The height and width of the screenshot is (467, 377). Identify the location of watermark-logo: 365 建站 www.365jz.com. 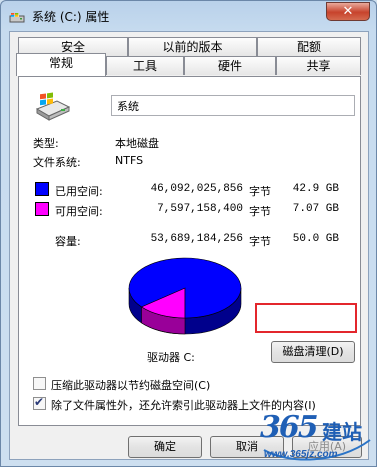
(317, 436).